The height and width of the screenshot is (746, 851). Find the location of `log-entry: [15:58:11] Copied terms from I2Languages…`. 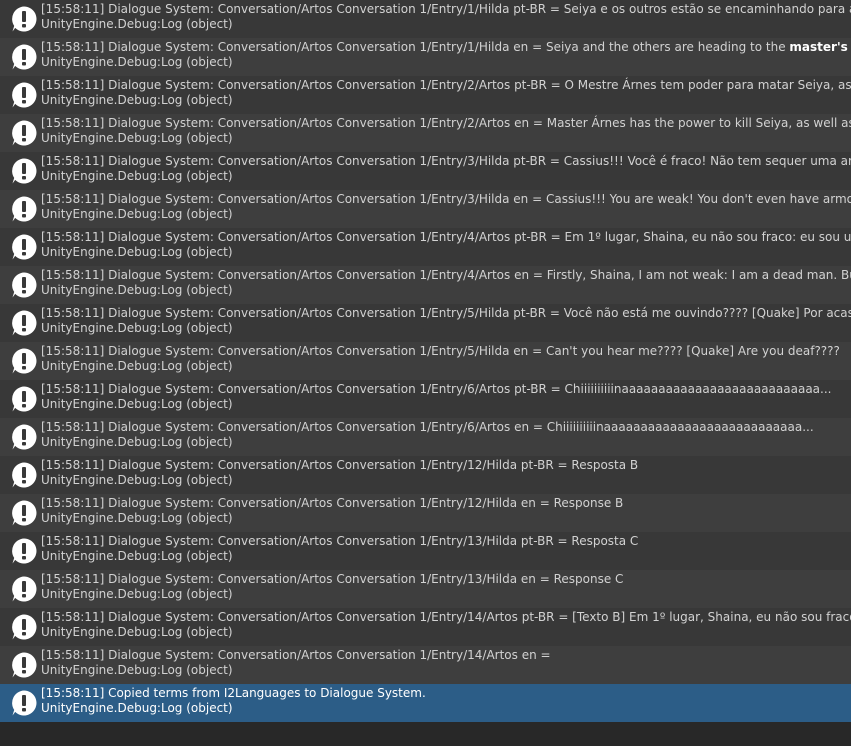

log-entry: [15:58:11] Copied terms from I2Languages… is located at coordinates (425, 703).